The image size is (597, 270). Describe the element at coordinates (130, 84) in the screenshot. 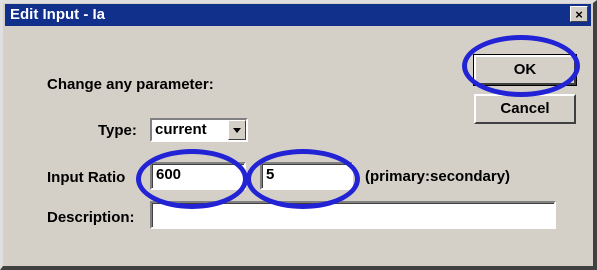

I see `change-parameter-label: Change any parameter:` at that location.